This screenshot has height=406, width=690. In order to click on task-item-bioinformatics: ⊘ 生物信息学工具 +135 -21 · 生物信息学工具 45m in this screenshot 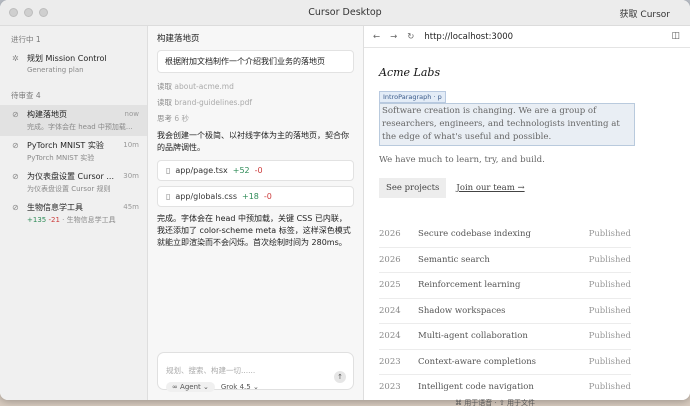, I will do `click(73, 213)`.